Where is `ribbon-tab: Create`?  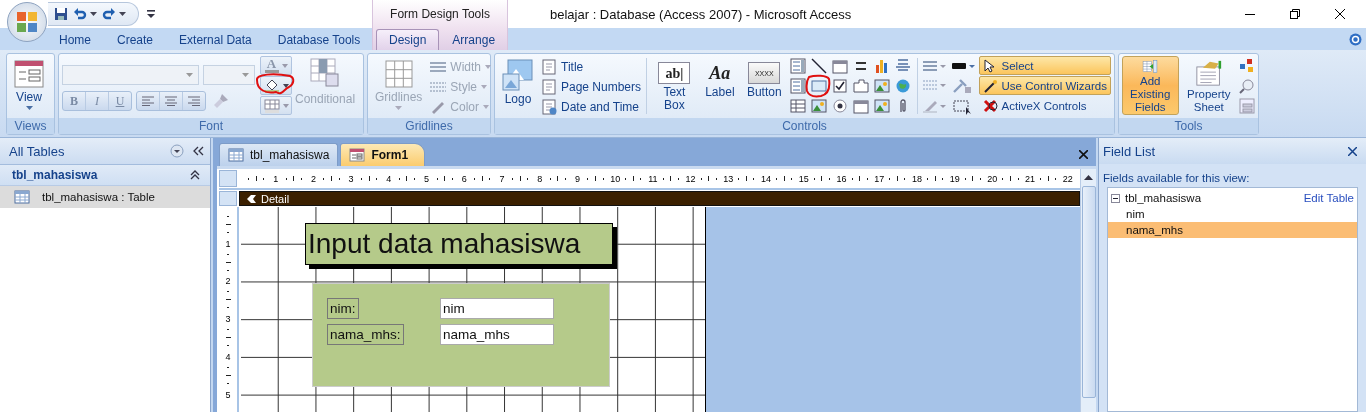
ribbon-tab: Create is located at coordinates (135, 39).